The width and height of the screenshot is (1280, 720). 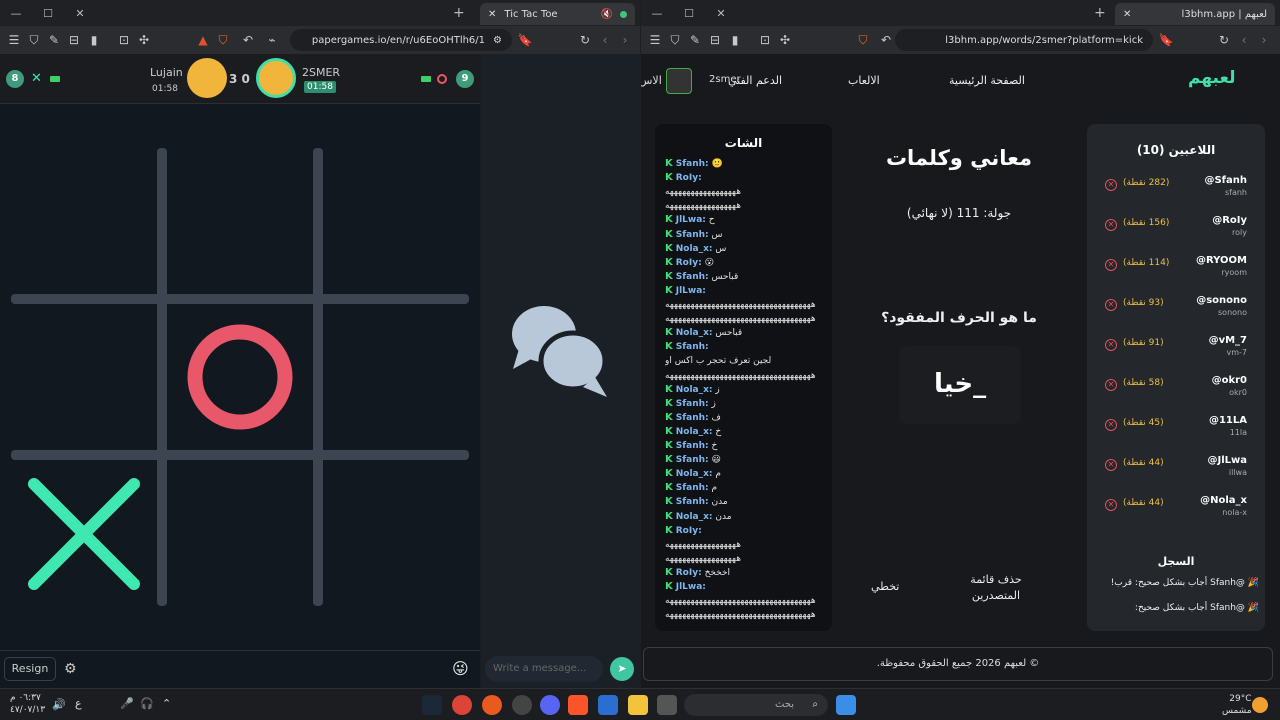 I want to click on bookmark-list-icon: ⊟, so click(x=74, y=40).